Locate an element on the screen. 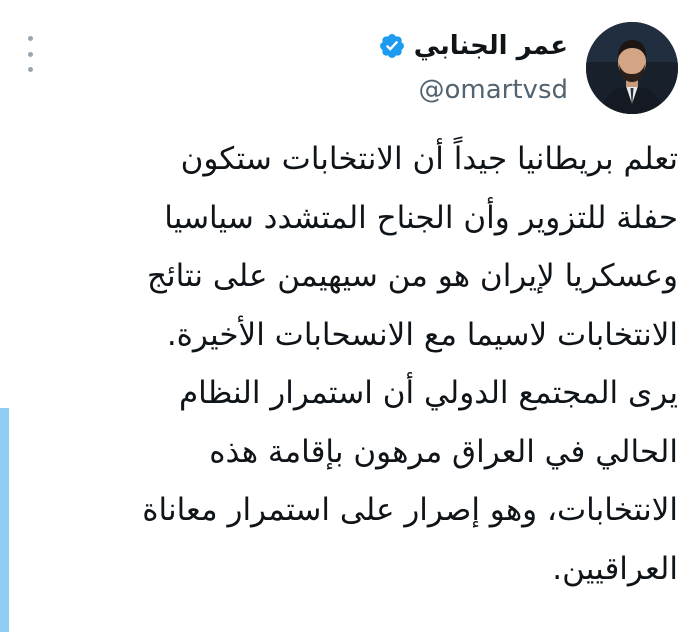 This screenshot has width=700, height=632. author-display-name: عمر الجنابي is located at coordinates (491, 46).